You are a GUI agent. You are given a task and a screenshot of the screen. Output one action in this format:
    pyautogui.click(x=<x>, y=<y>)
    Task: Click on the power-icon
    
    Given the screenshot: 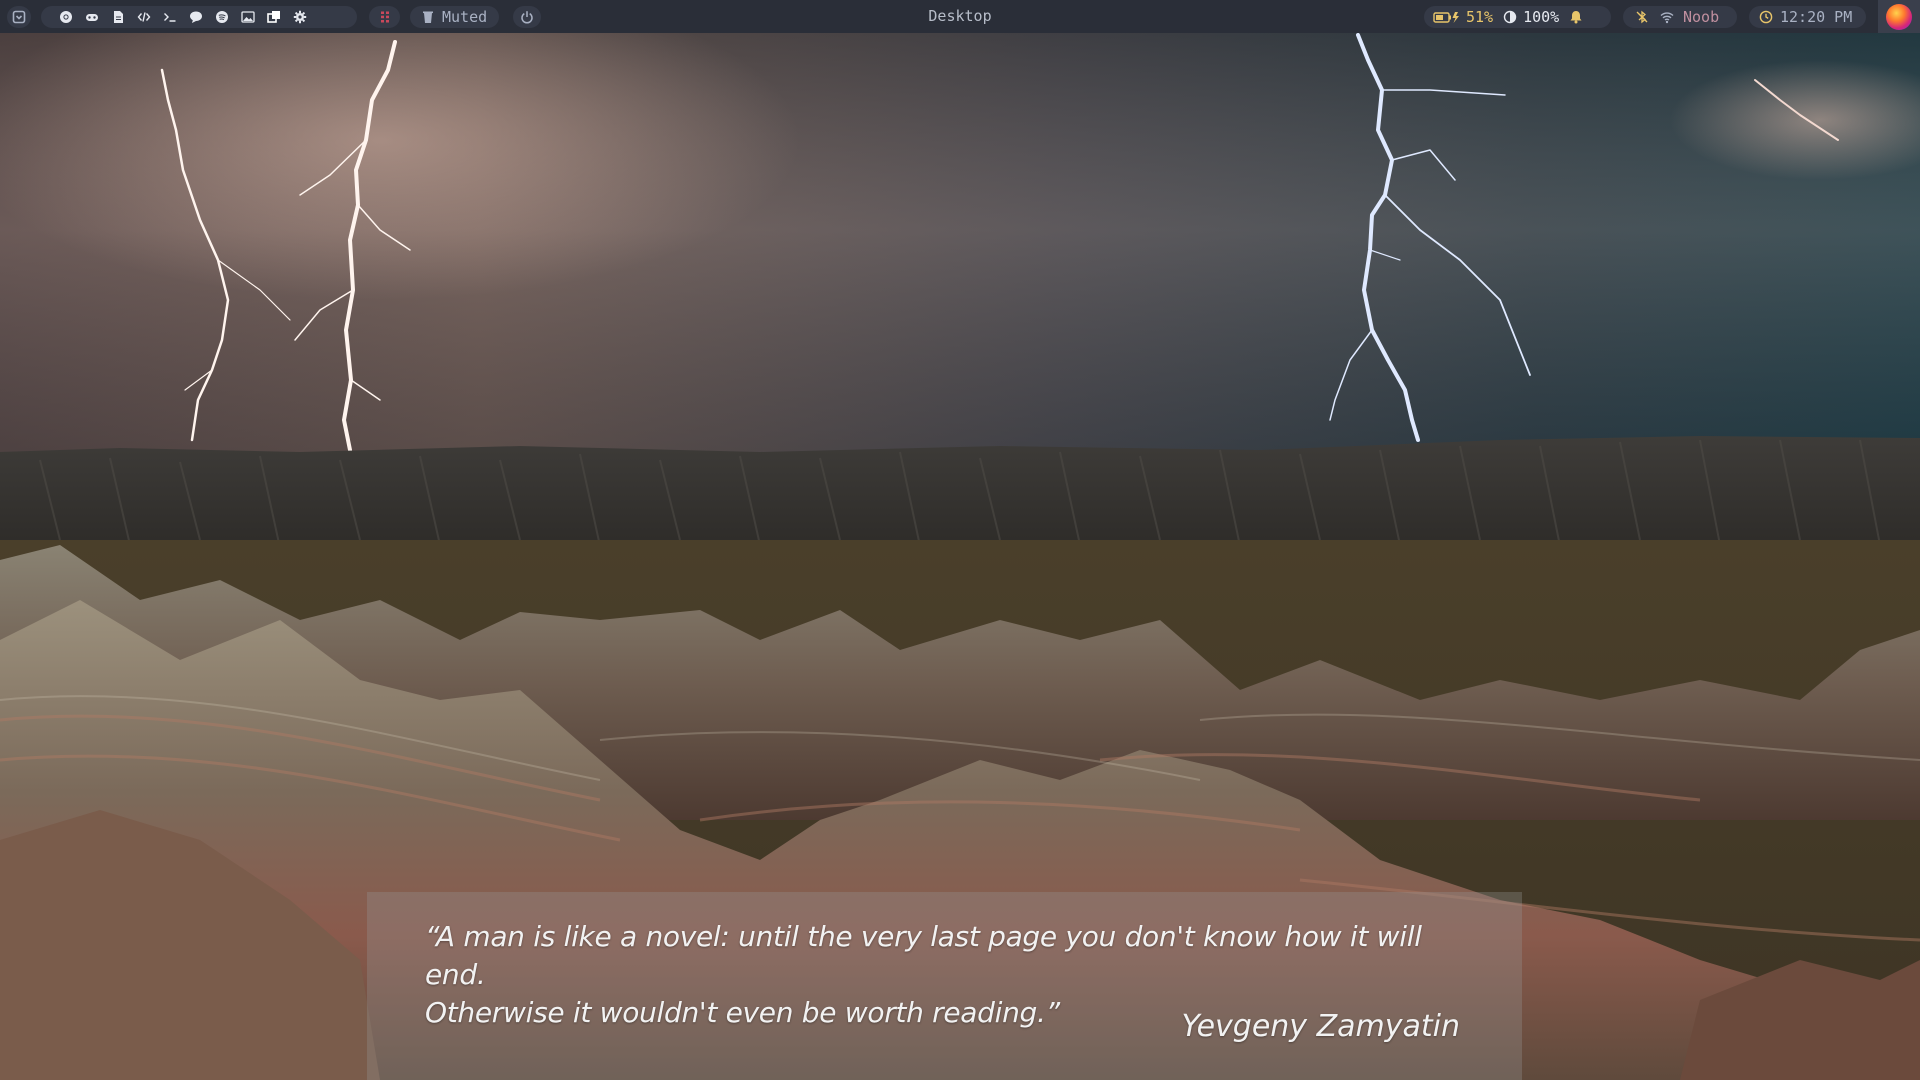 What is the action you would take?
    pyautogui.click(x=527, y=17)
    